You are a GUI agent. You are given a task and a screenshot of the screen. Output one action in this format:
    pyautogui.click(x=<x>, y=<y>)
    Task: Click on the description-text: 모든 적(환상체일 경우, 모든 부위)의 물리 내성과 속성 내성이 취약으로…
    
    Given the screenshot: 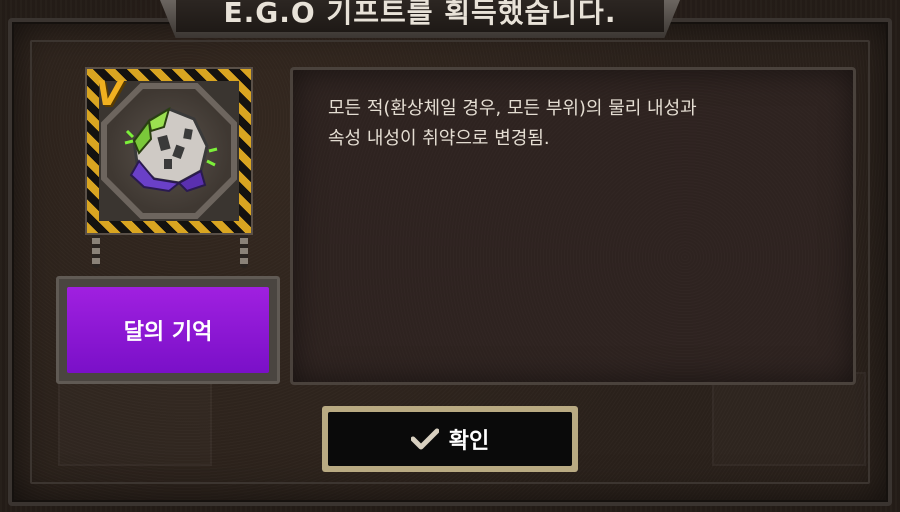 What is the action you would take?
    pyautogui.click(x=578, y=124)
    